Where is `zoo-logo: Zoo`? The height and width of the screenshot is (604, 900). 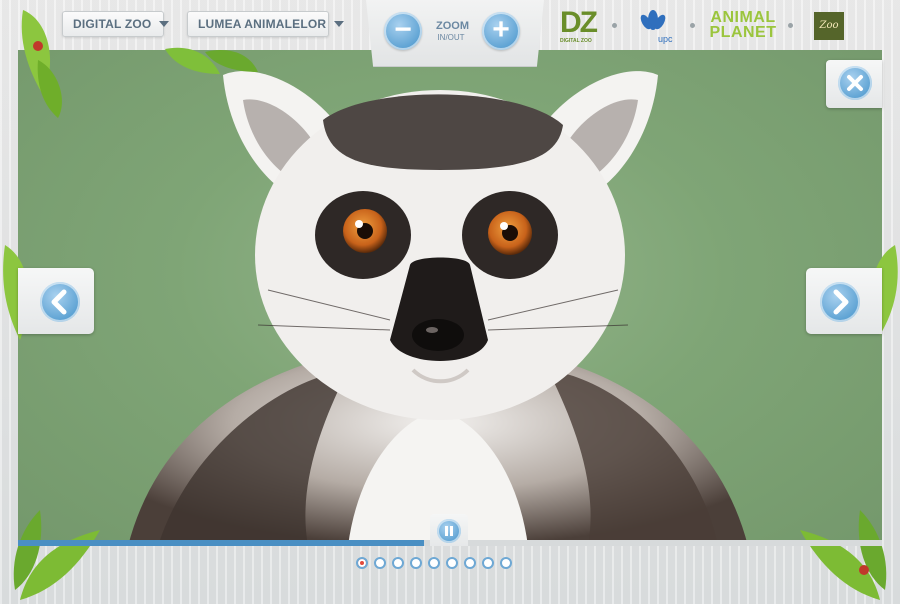
zoo-logo: Zoo is located at coordinates (829, 26).